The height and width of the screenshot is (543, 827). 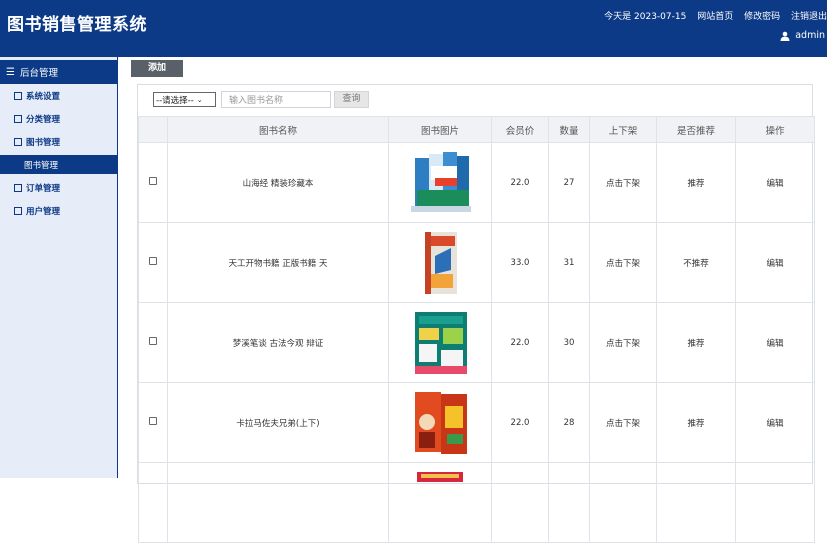 I want to click on header-book-image: 图书图片, so click(x=440, y=129).